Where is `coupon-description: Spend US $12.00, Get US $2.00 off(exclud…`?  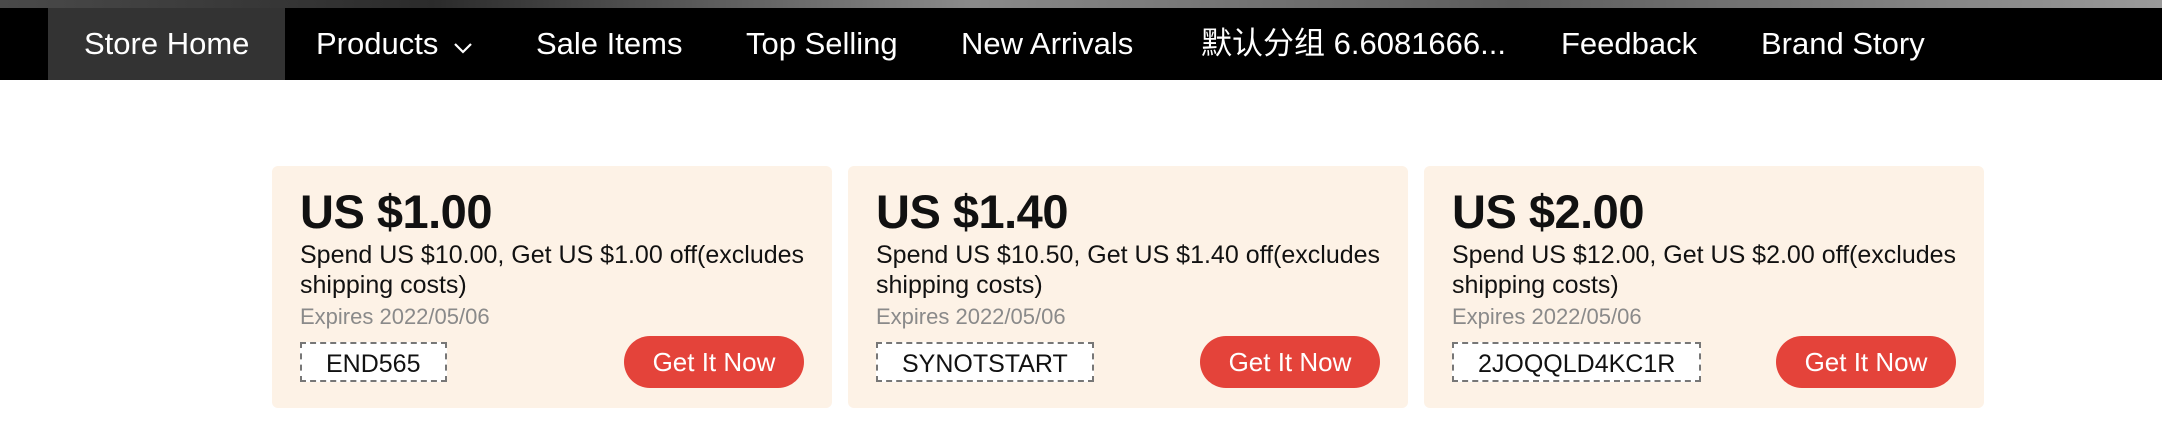
coupon-description: Spend US $12.00, Get US $2.00 off(exclud… is located at coordinates (1704, 270).